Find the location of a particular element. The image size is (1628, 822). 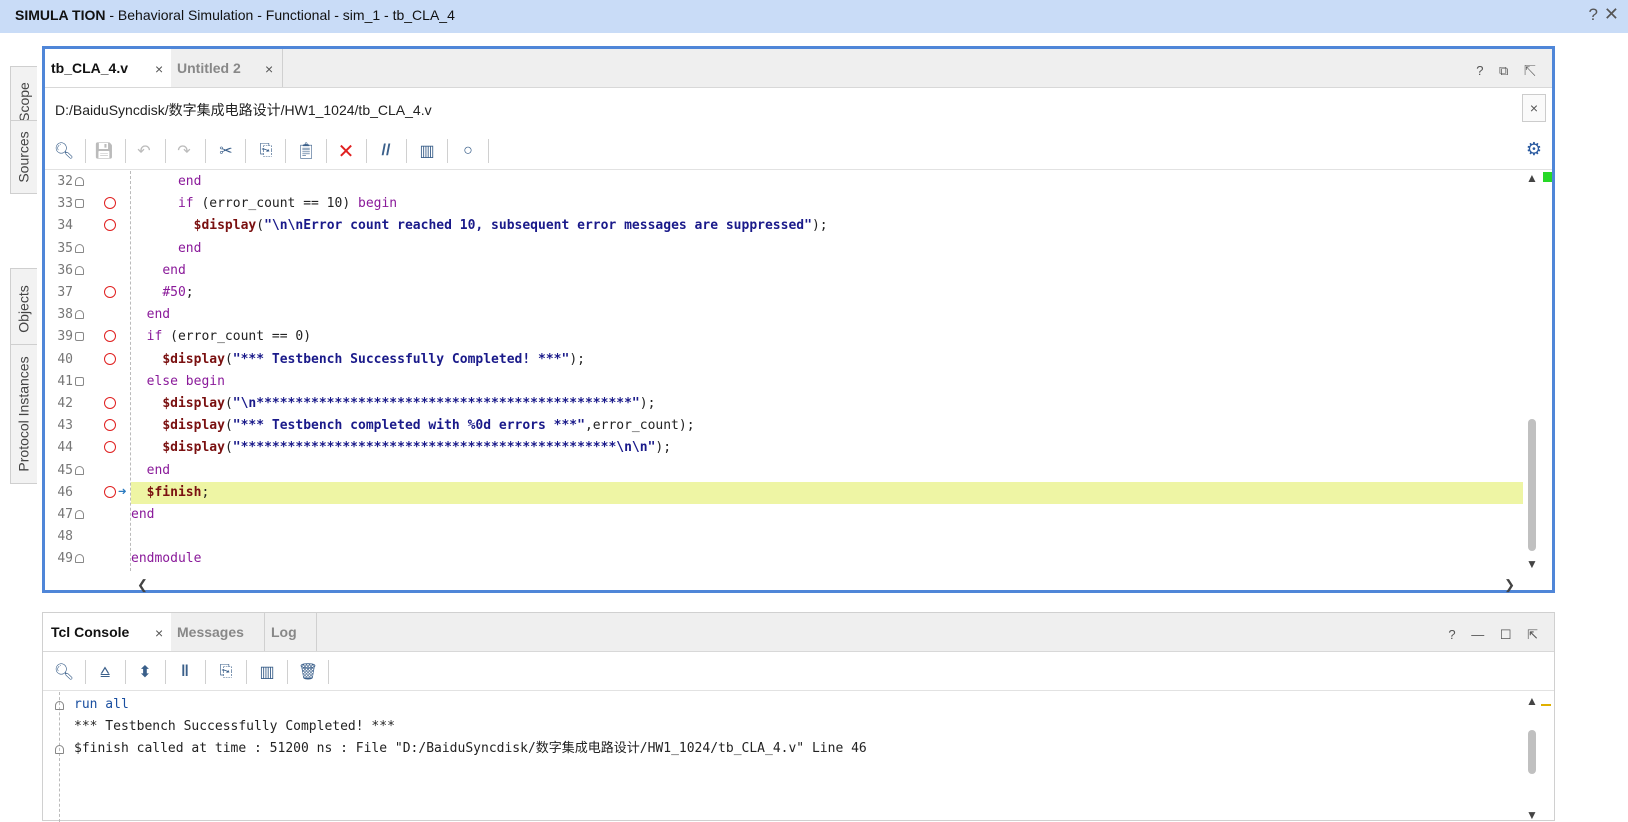

tab-tb-cla-4: tb_CLA_4.v × is located at coordinates (108, 68).